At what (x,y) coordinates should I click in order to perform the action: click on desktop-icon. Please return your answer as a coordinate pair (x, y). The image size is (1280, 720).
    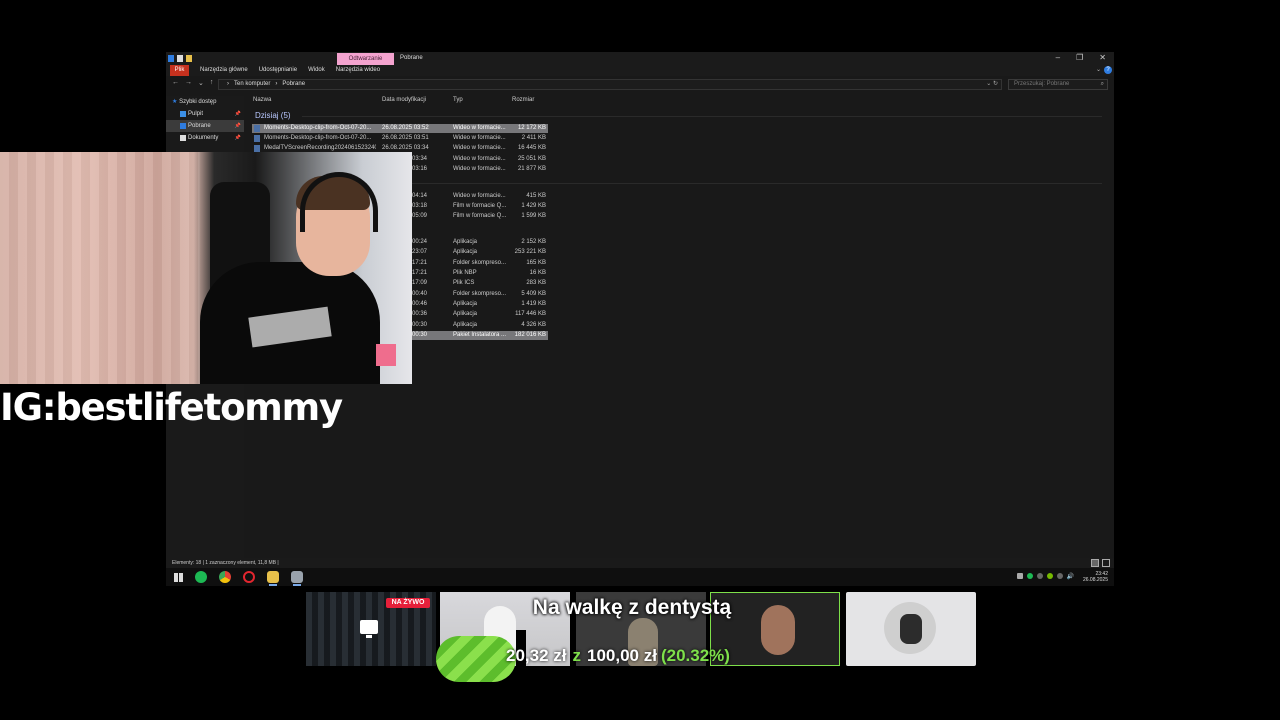
    Looking at the image, I should click on (183, 114).